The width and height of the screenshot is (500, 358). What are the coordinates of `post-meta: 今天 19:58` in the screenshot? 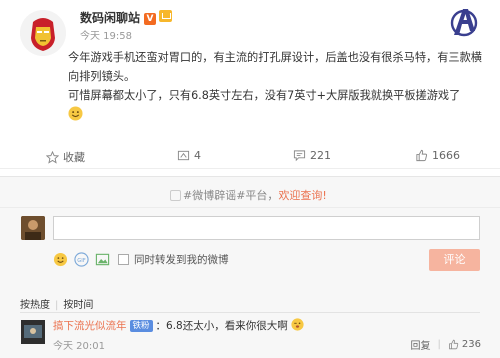 It's located at (106, 34).